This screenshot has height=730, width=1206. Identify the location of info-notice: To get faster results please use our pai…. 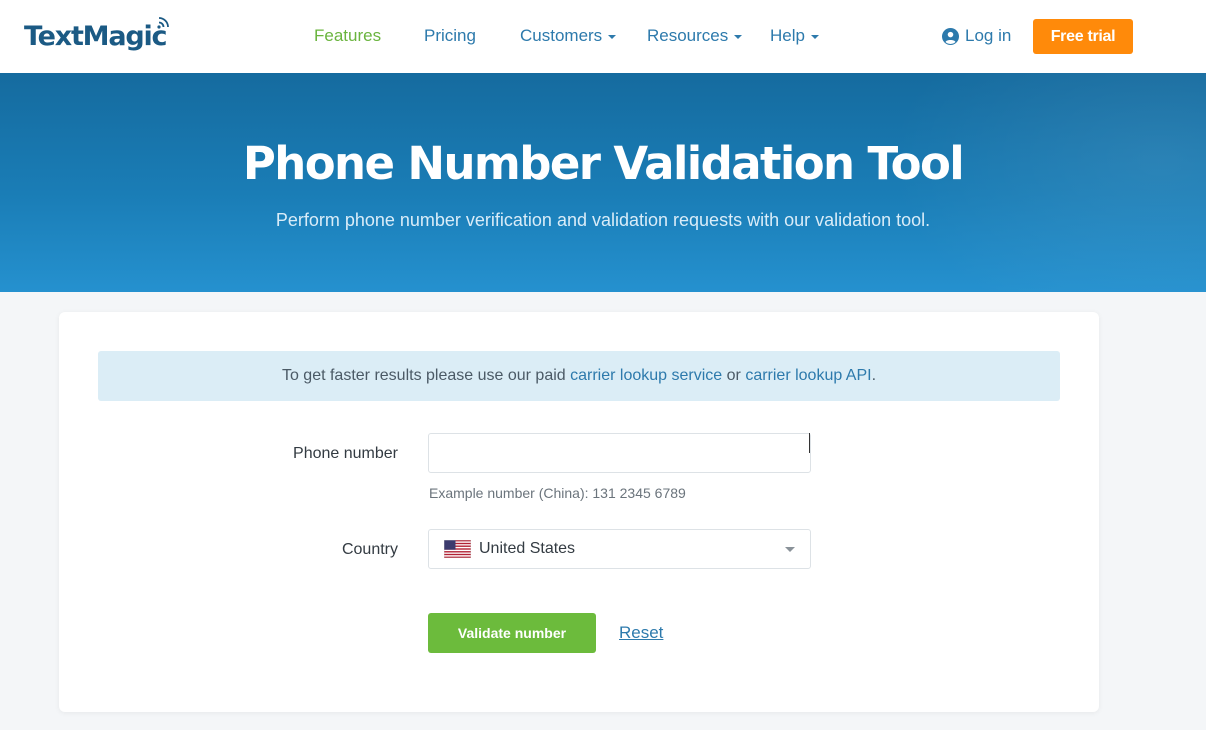
(579, 376).